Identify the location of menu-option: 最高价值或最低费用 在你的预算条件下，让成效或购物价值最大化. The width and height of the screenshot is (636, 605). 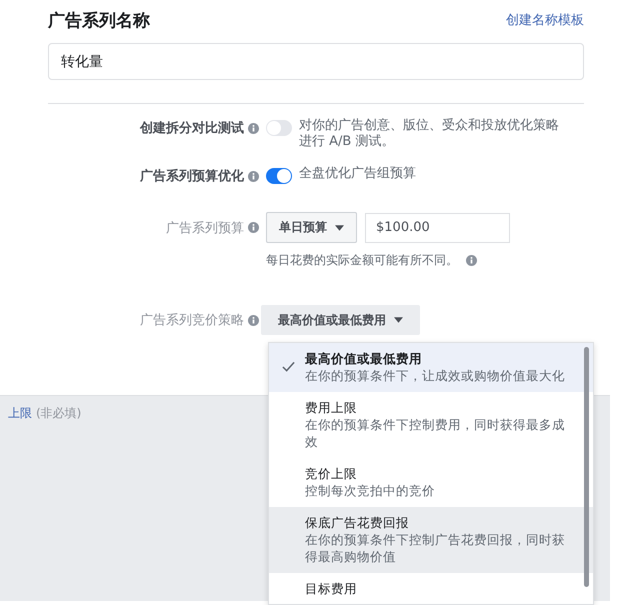
(431, 367).